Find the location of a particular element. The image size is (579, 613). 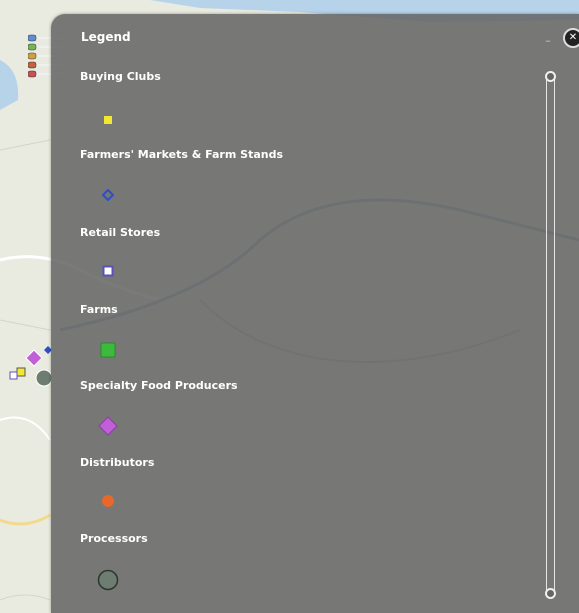

legend-item-specialty-food-producers: Specialty Food Producers is located at coordinates (159, 385).